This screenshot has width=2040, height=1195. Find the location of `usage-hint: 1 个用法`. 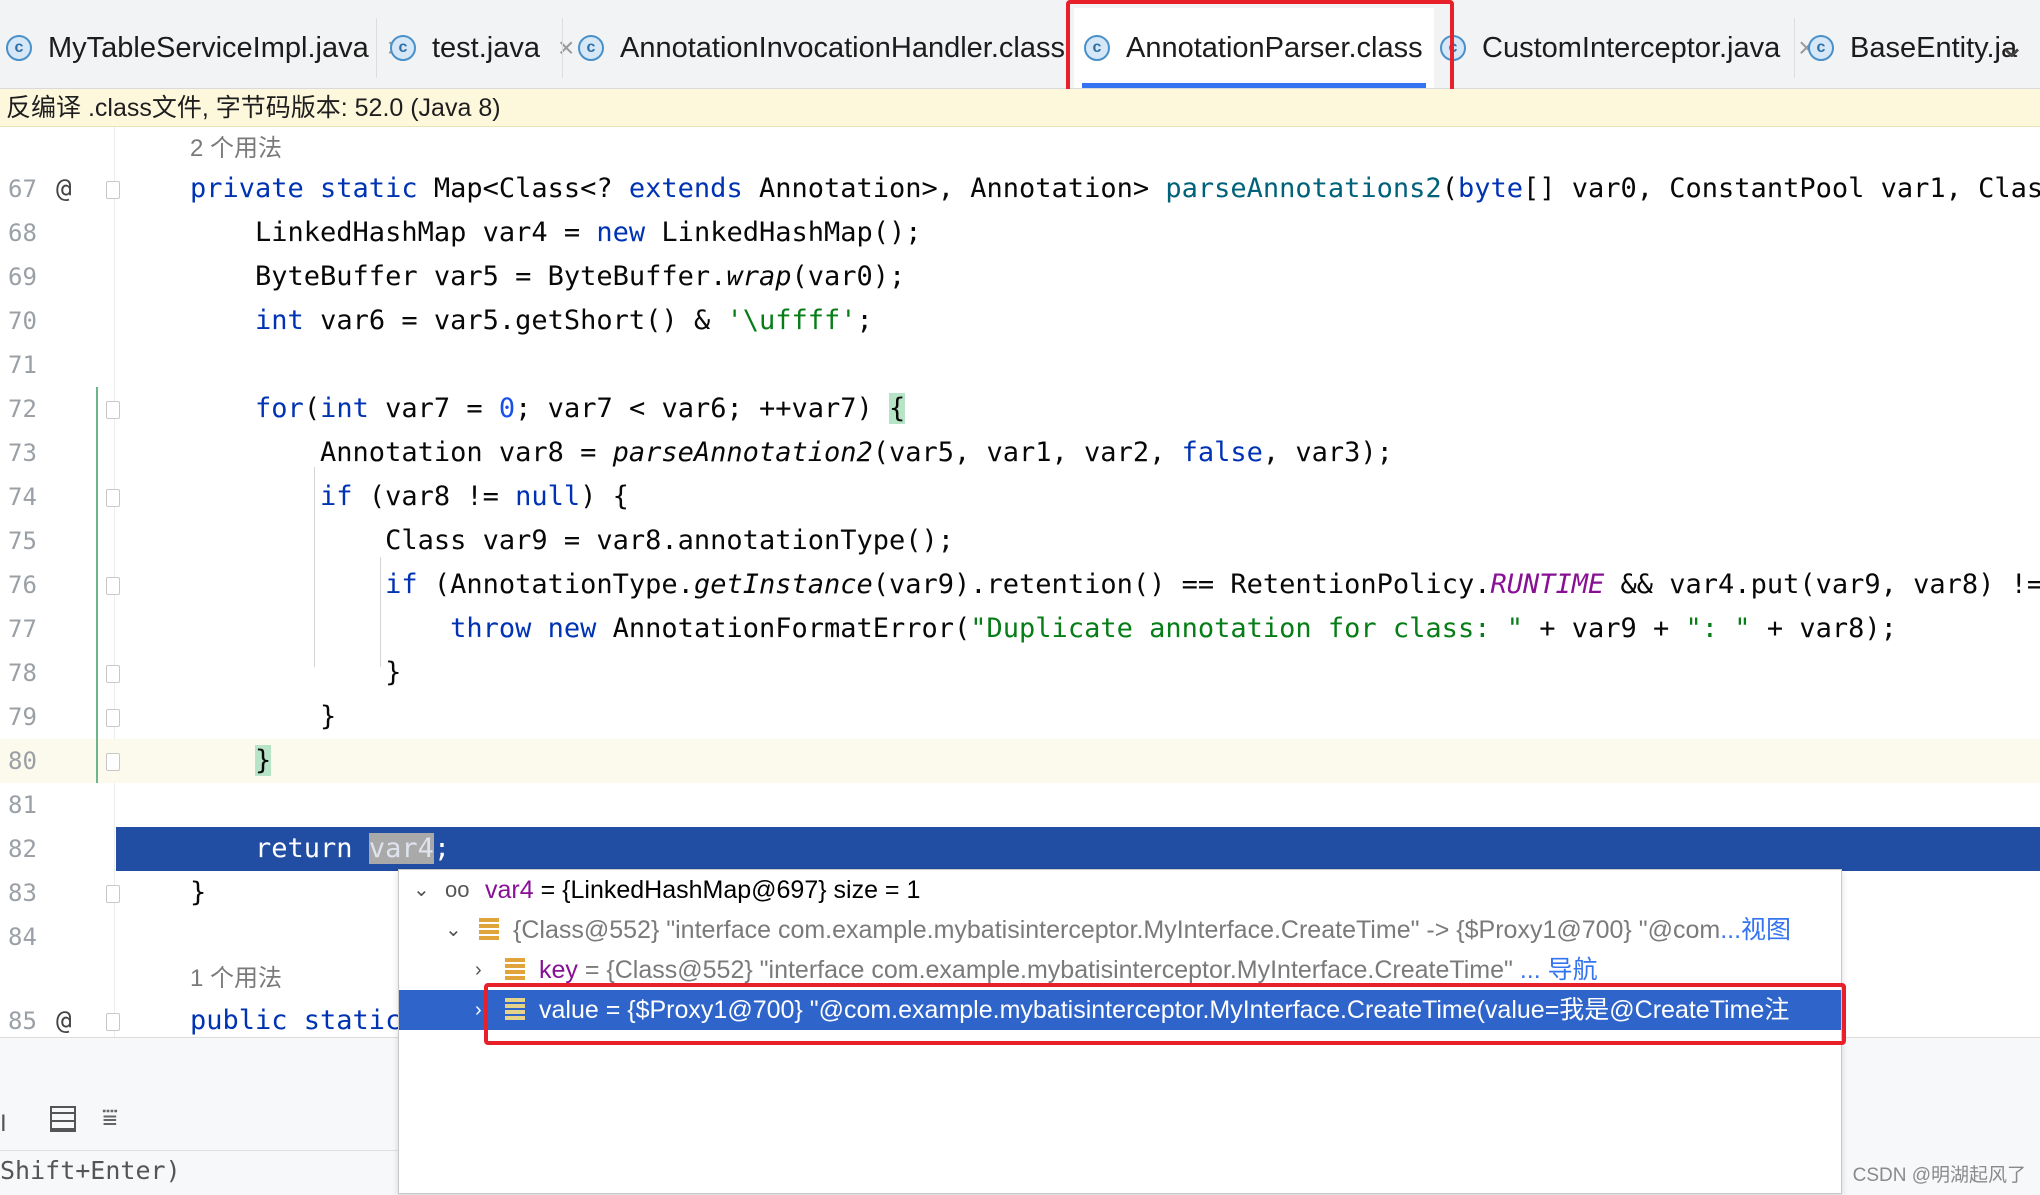

usage-hint: 1 个用法 is located at coordinates (236, 979).